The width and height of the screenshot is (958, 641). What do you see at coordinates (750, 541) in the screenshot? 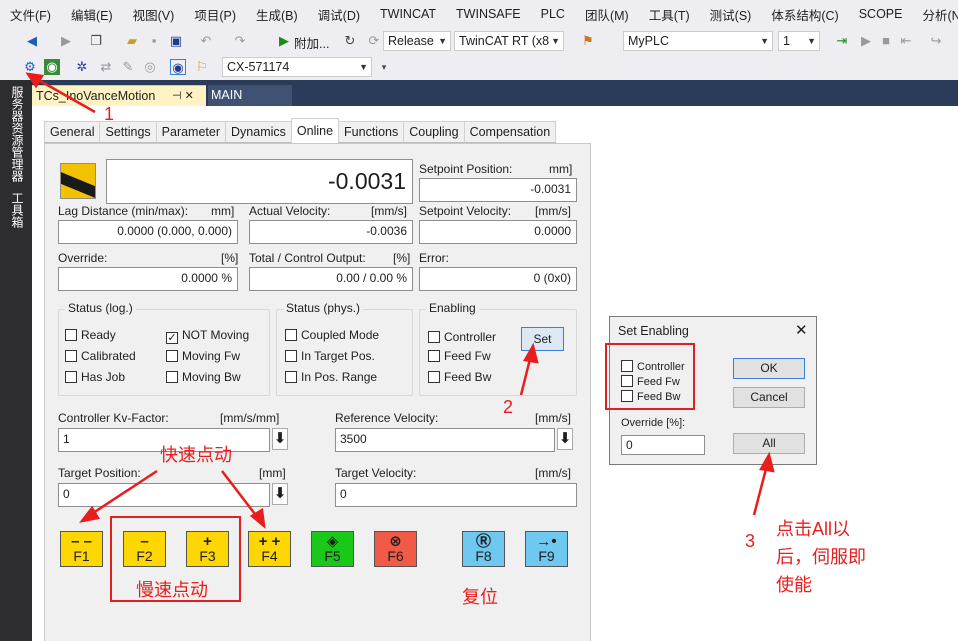
I see `annotation-3: 3` at bounding box center [750, 541].